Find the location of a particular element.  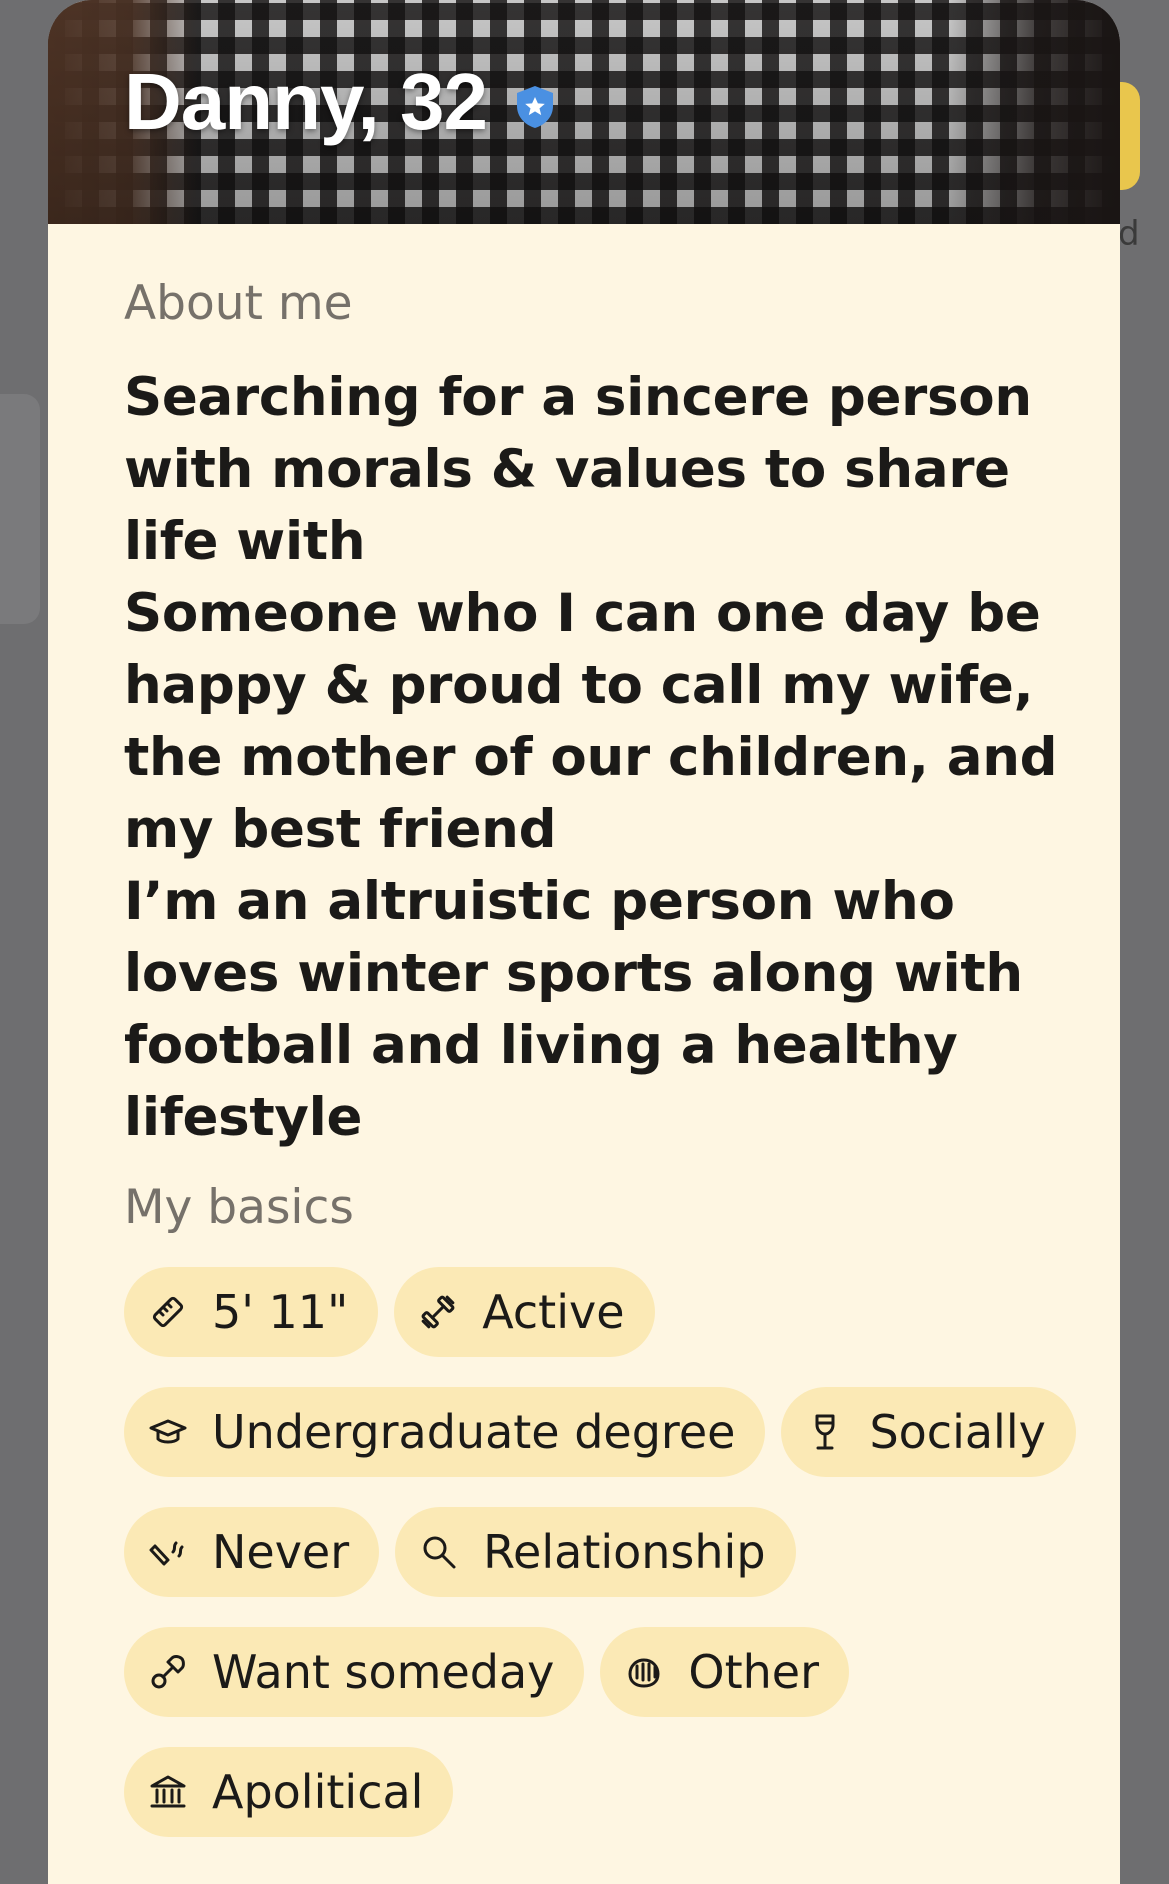

chip-label: Other is located at coordinates (753, 1672).